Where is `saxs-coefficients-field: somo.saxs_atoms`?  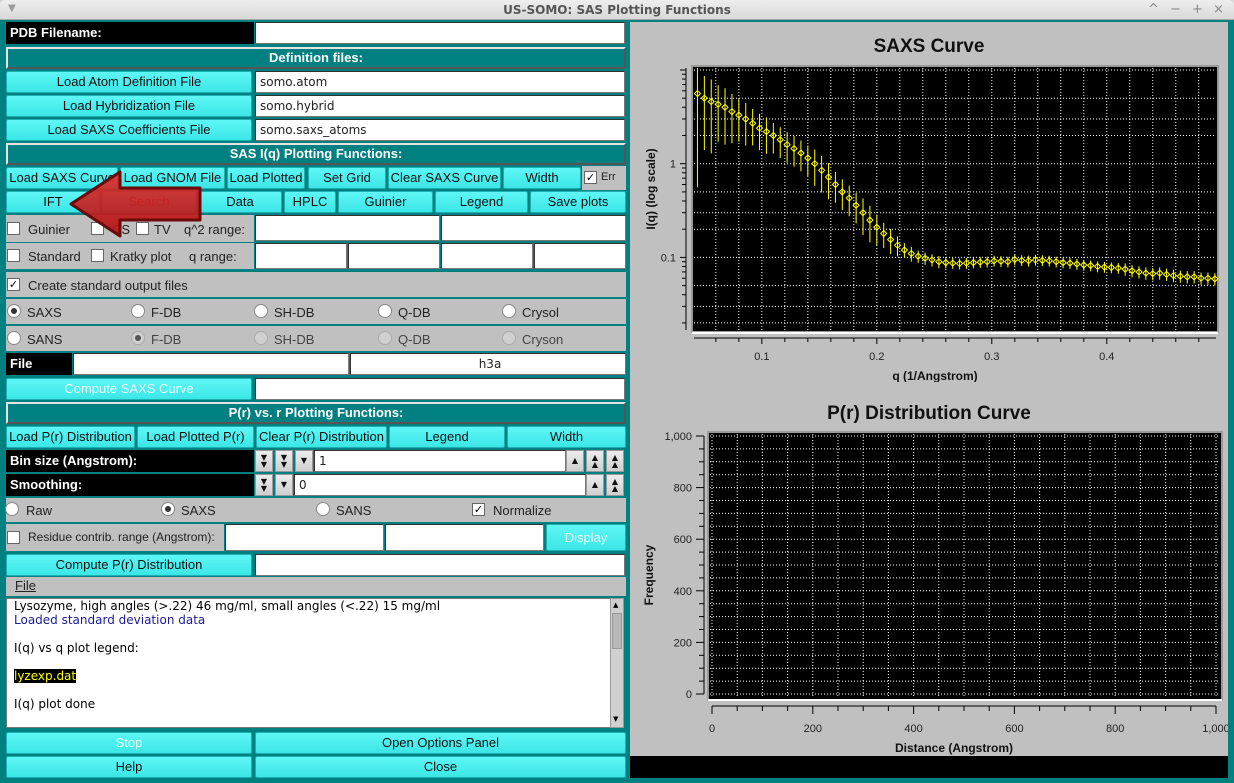 saxs-coefficients-field: somo.saxs_atoms is located at coordinates (440, 130).